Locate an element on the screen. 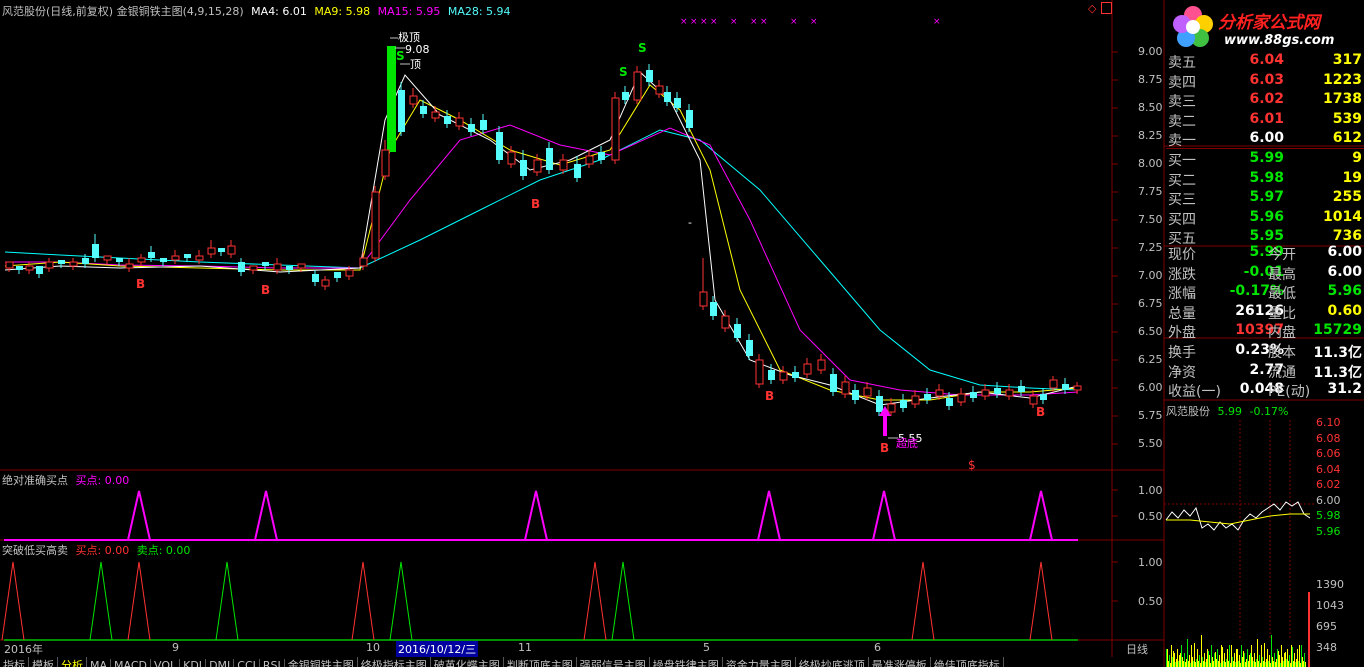 This screenshot has height=667, width=1364. diamond-icon: ◇ is located at coordinates (1092, 8).